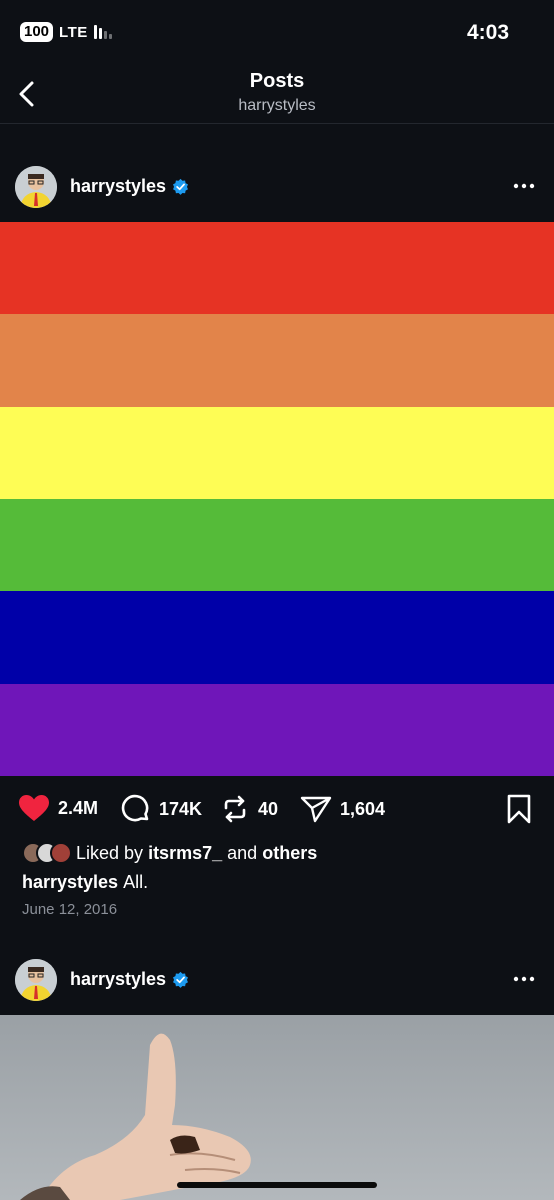  What do you see at coordinates (185, 853) in the screenshot?
I see `liked-user: itsrms7_` at bounding box center [185, 853].